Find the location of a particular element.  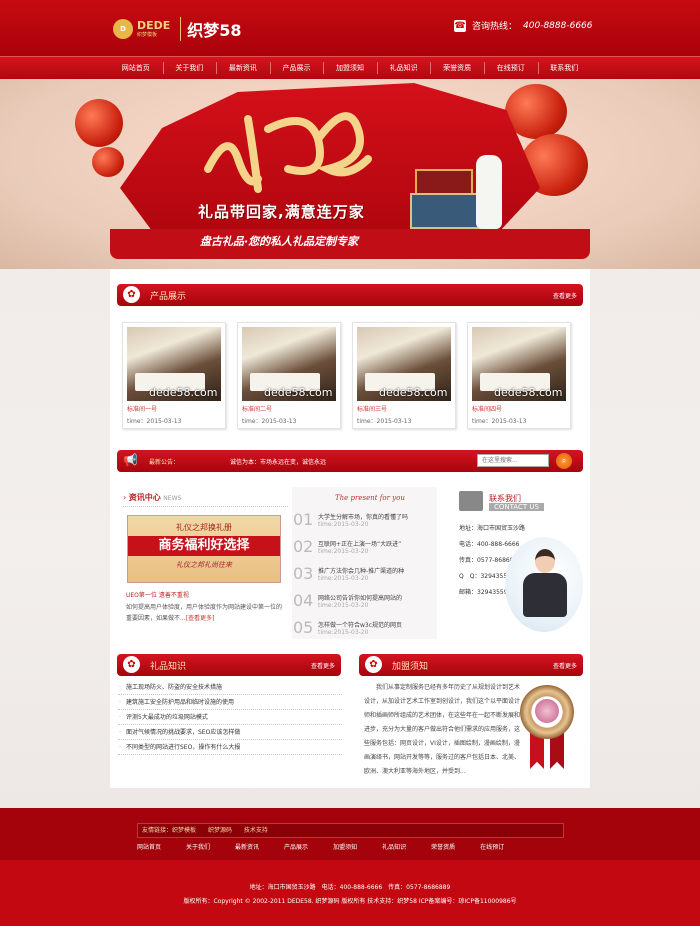

news-more-link: [查看更多] is located at coordinates (200, 618).